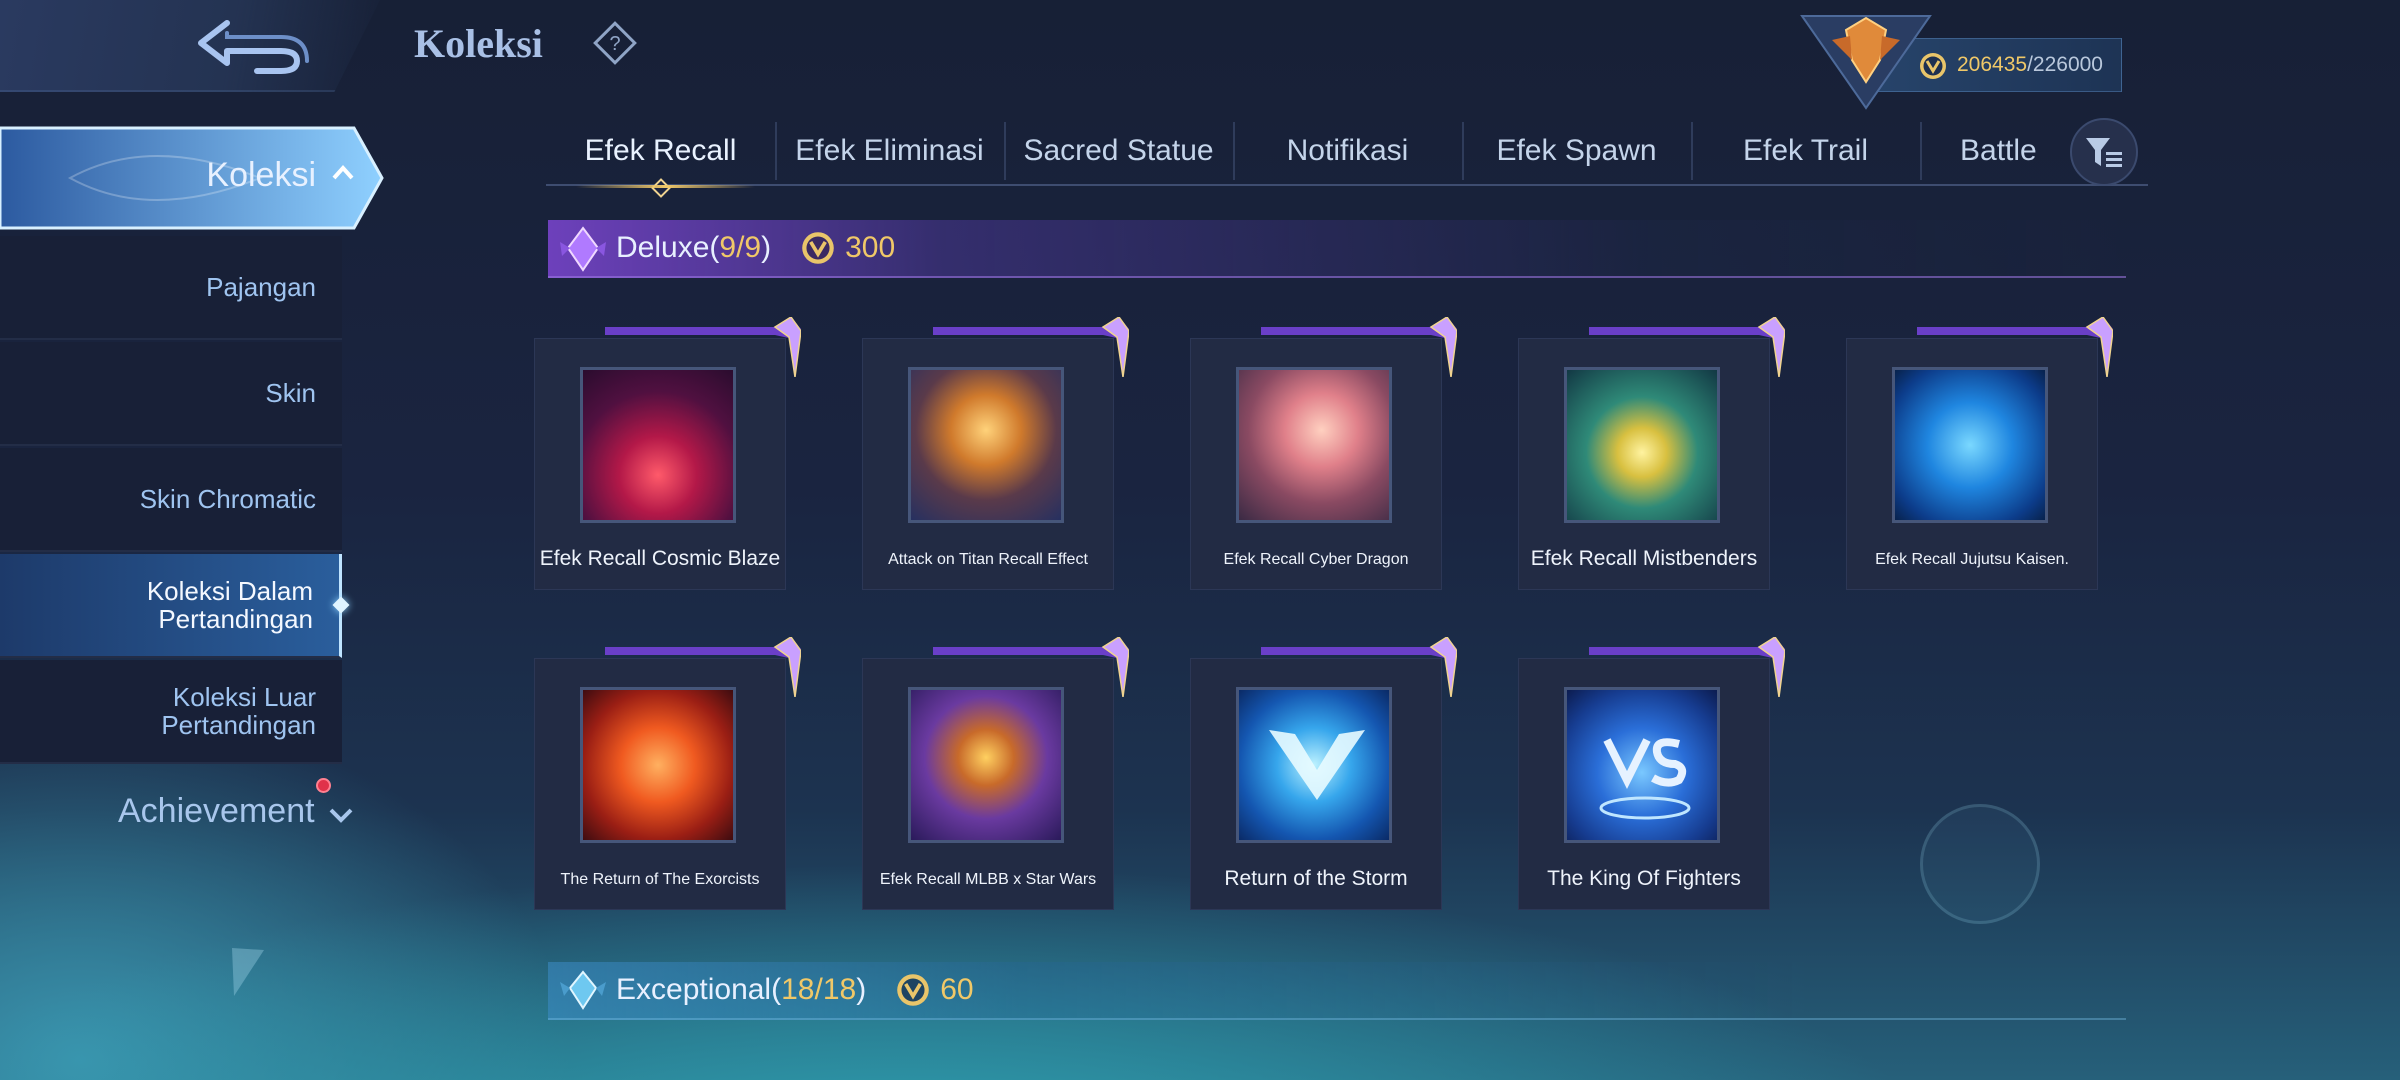 This screenshot has height=1080, width=2400. I want to click on tab-notifikasi: Notifikasi, so click(1347, 151).